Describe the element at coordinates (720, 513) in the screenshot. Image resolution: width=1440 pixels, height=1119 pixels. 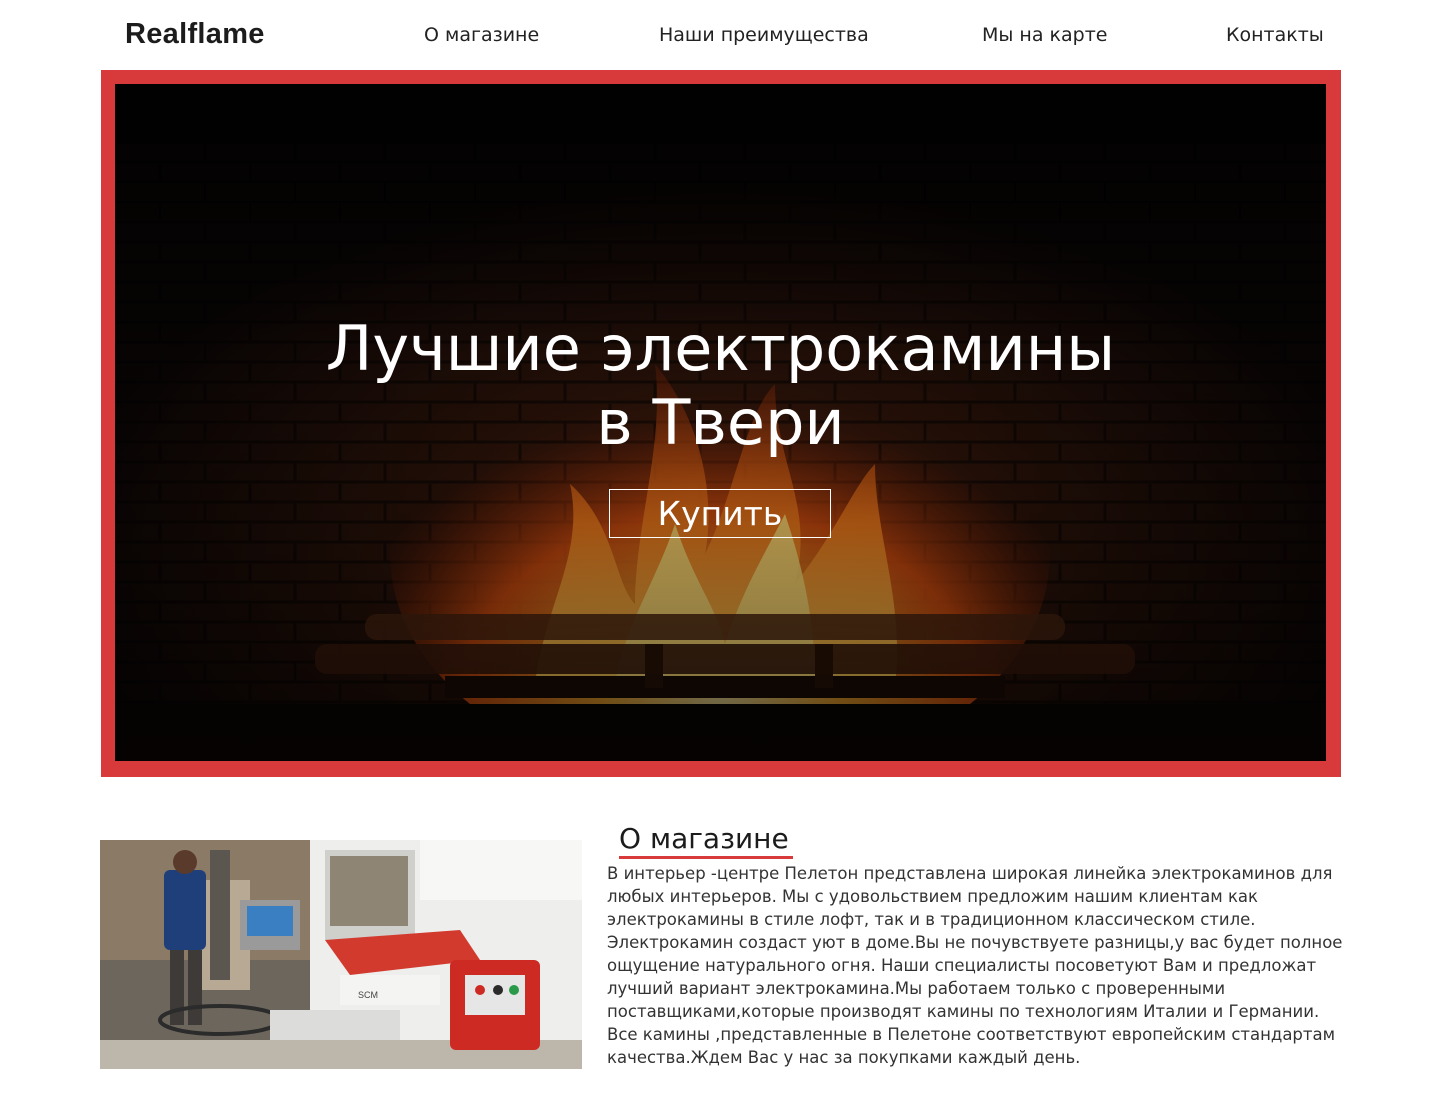
I see `buy-button: Купить` at that location.